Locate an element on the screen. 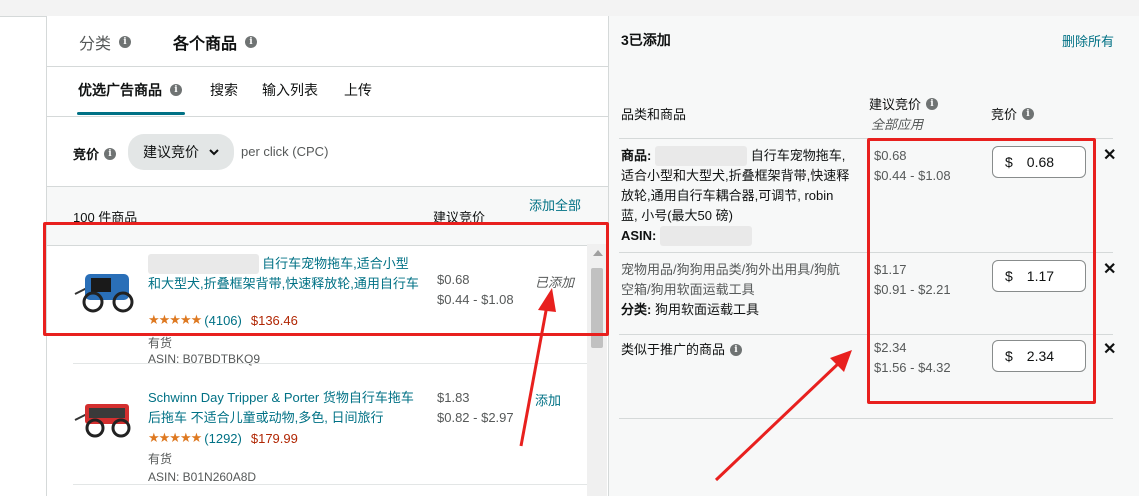 The height and width of the screenshot is (496, 1139). annotation-arrows is located at coordinates (685, 385).